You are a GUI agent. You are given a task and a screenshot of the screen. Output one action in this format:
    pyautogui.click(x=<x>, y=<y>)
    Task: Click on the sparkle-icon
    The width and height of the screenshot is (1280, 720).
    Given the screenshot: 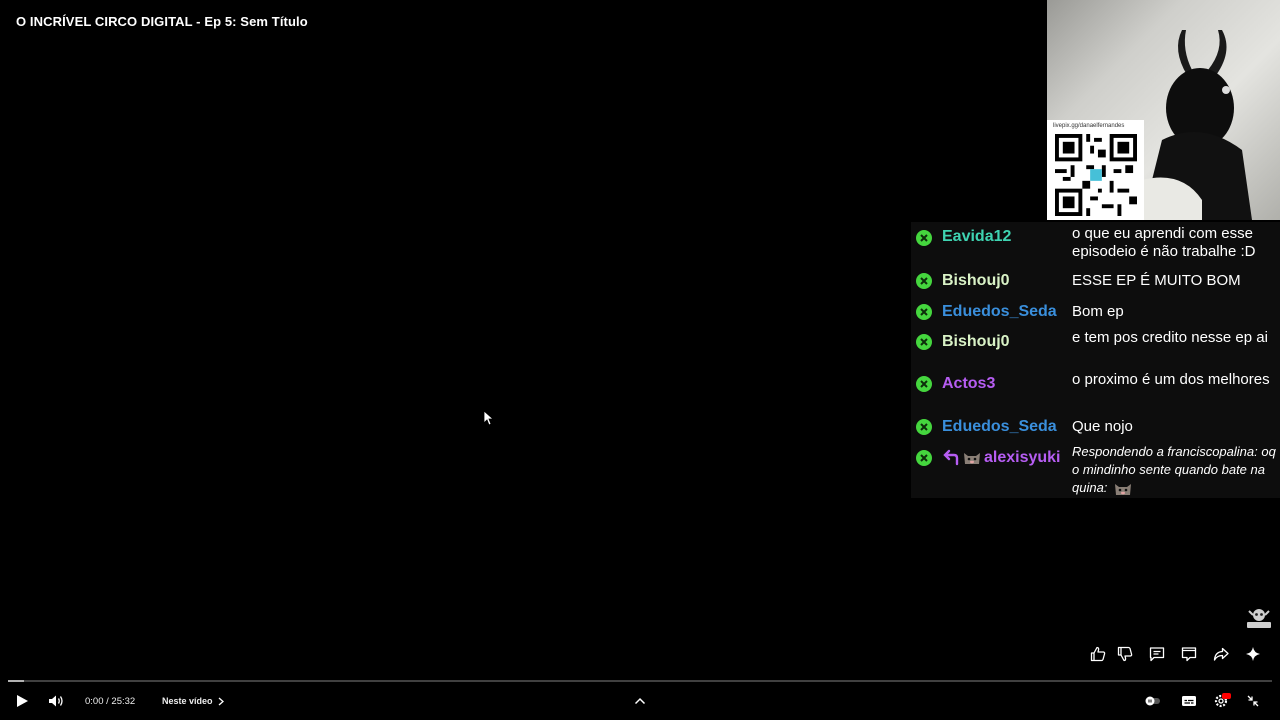 What is the action you would take?
    pyautogui.click(x=1253, y=654)
    